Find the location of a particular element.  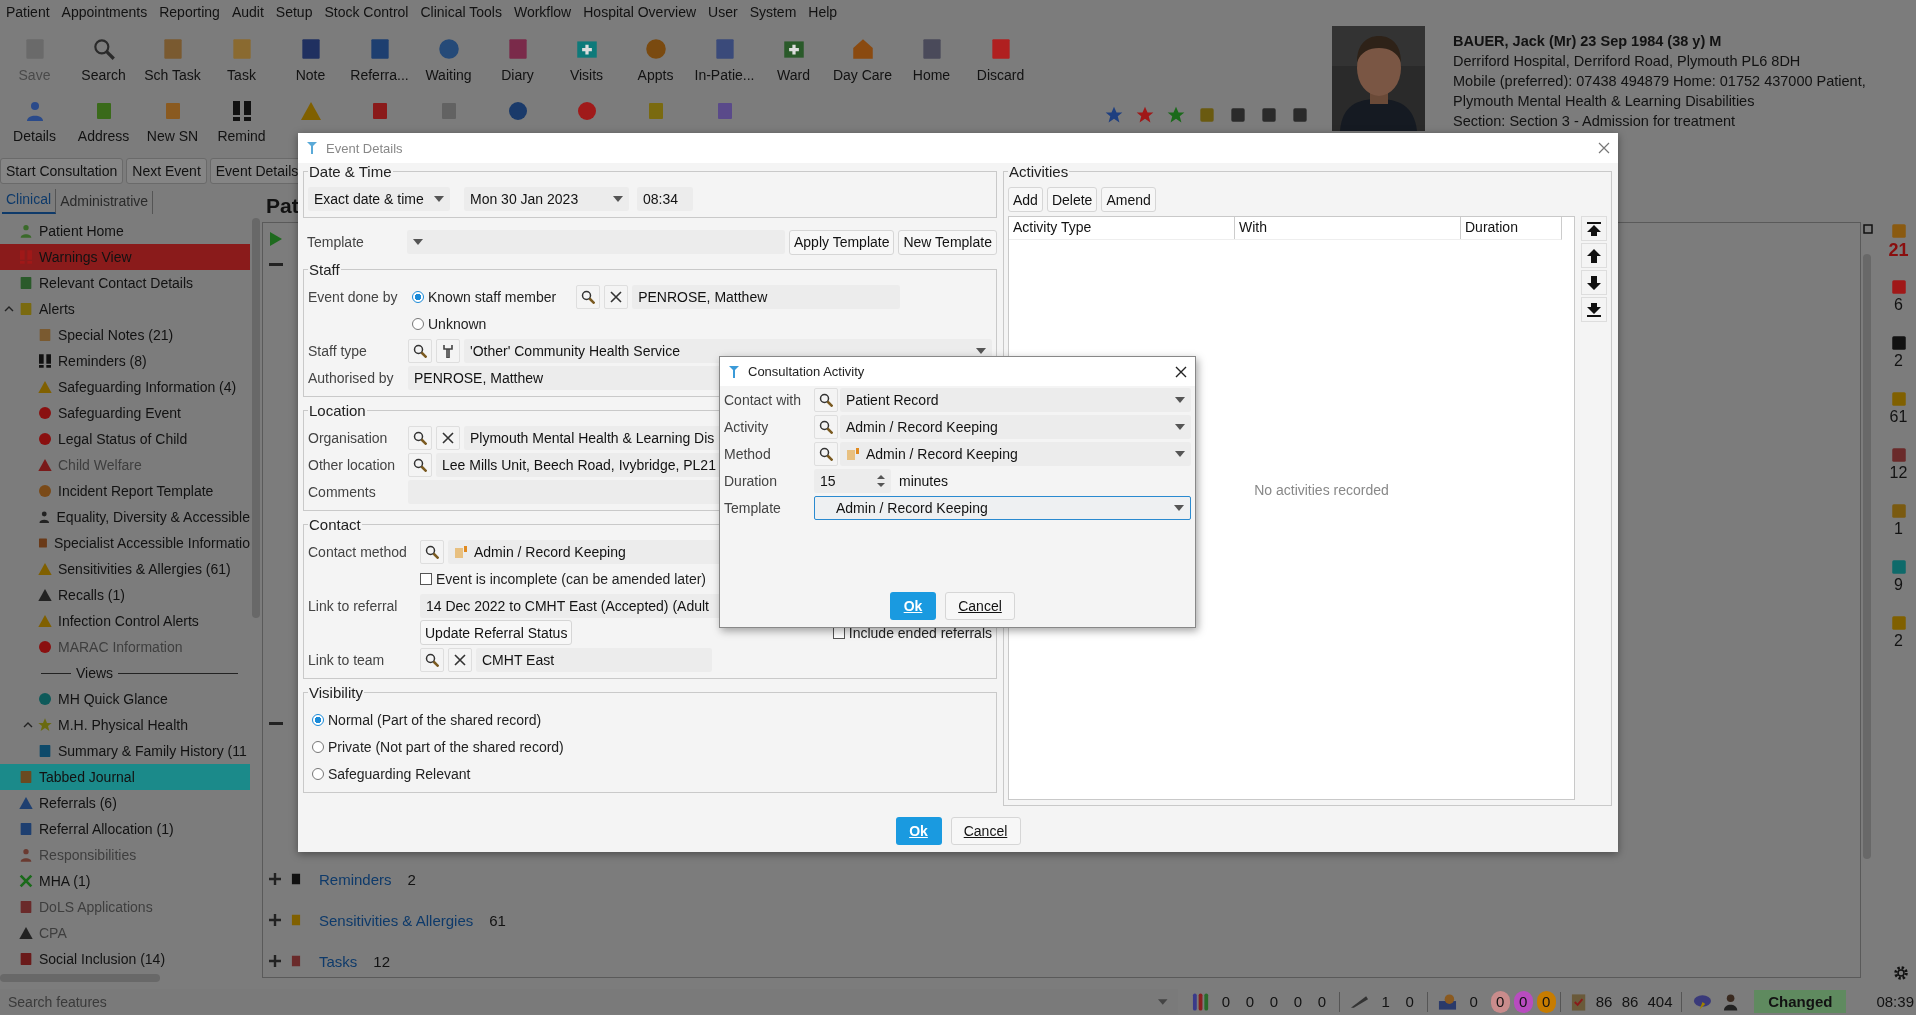

patient-detail: Section: Section 3 - Admission for treatment is located at coordinates (1595, 121).